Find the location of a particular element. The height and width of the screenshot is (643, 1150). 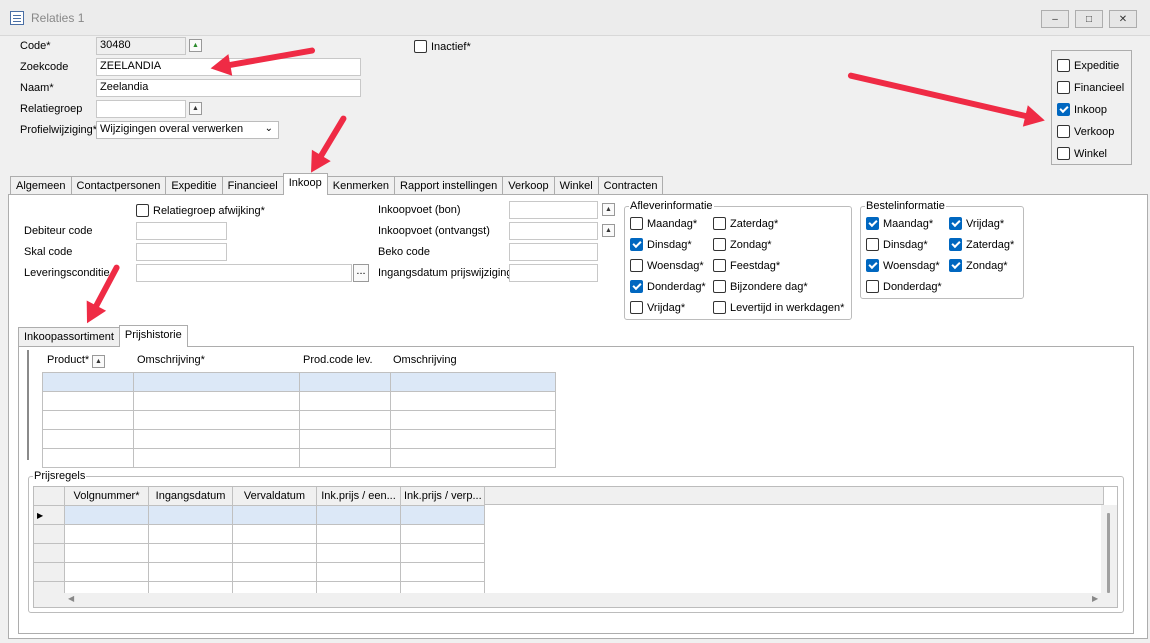

inkoopvoet-ontvangst-field is located at coordinates (553, 231).